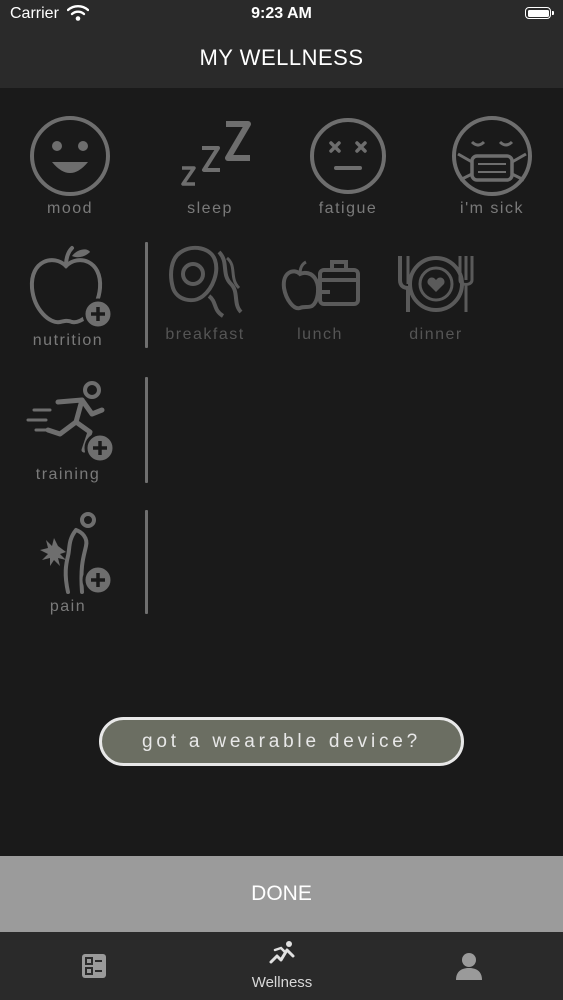 The width and height of the screenshot is (563, 1000). What do you see at coordinates (68, 474) in the screenshot?
I see `training-label: training` at bounding box center [68, 474].